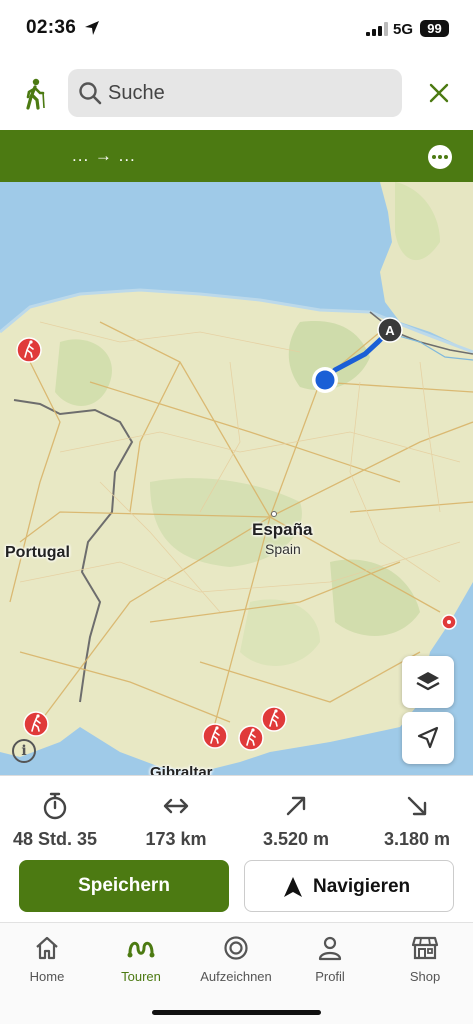 The height and width of the screenshot is (1024, 473). Describe the element at coordinates (330, 948) in the screenshot. I see `profile-icon` at that location.